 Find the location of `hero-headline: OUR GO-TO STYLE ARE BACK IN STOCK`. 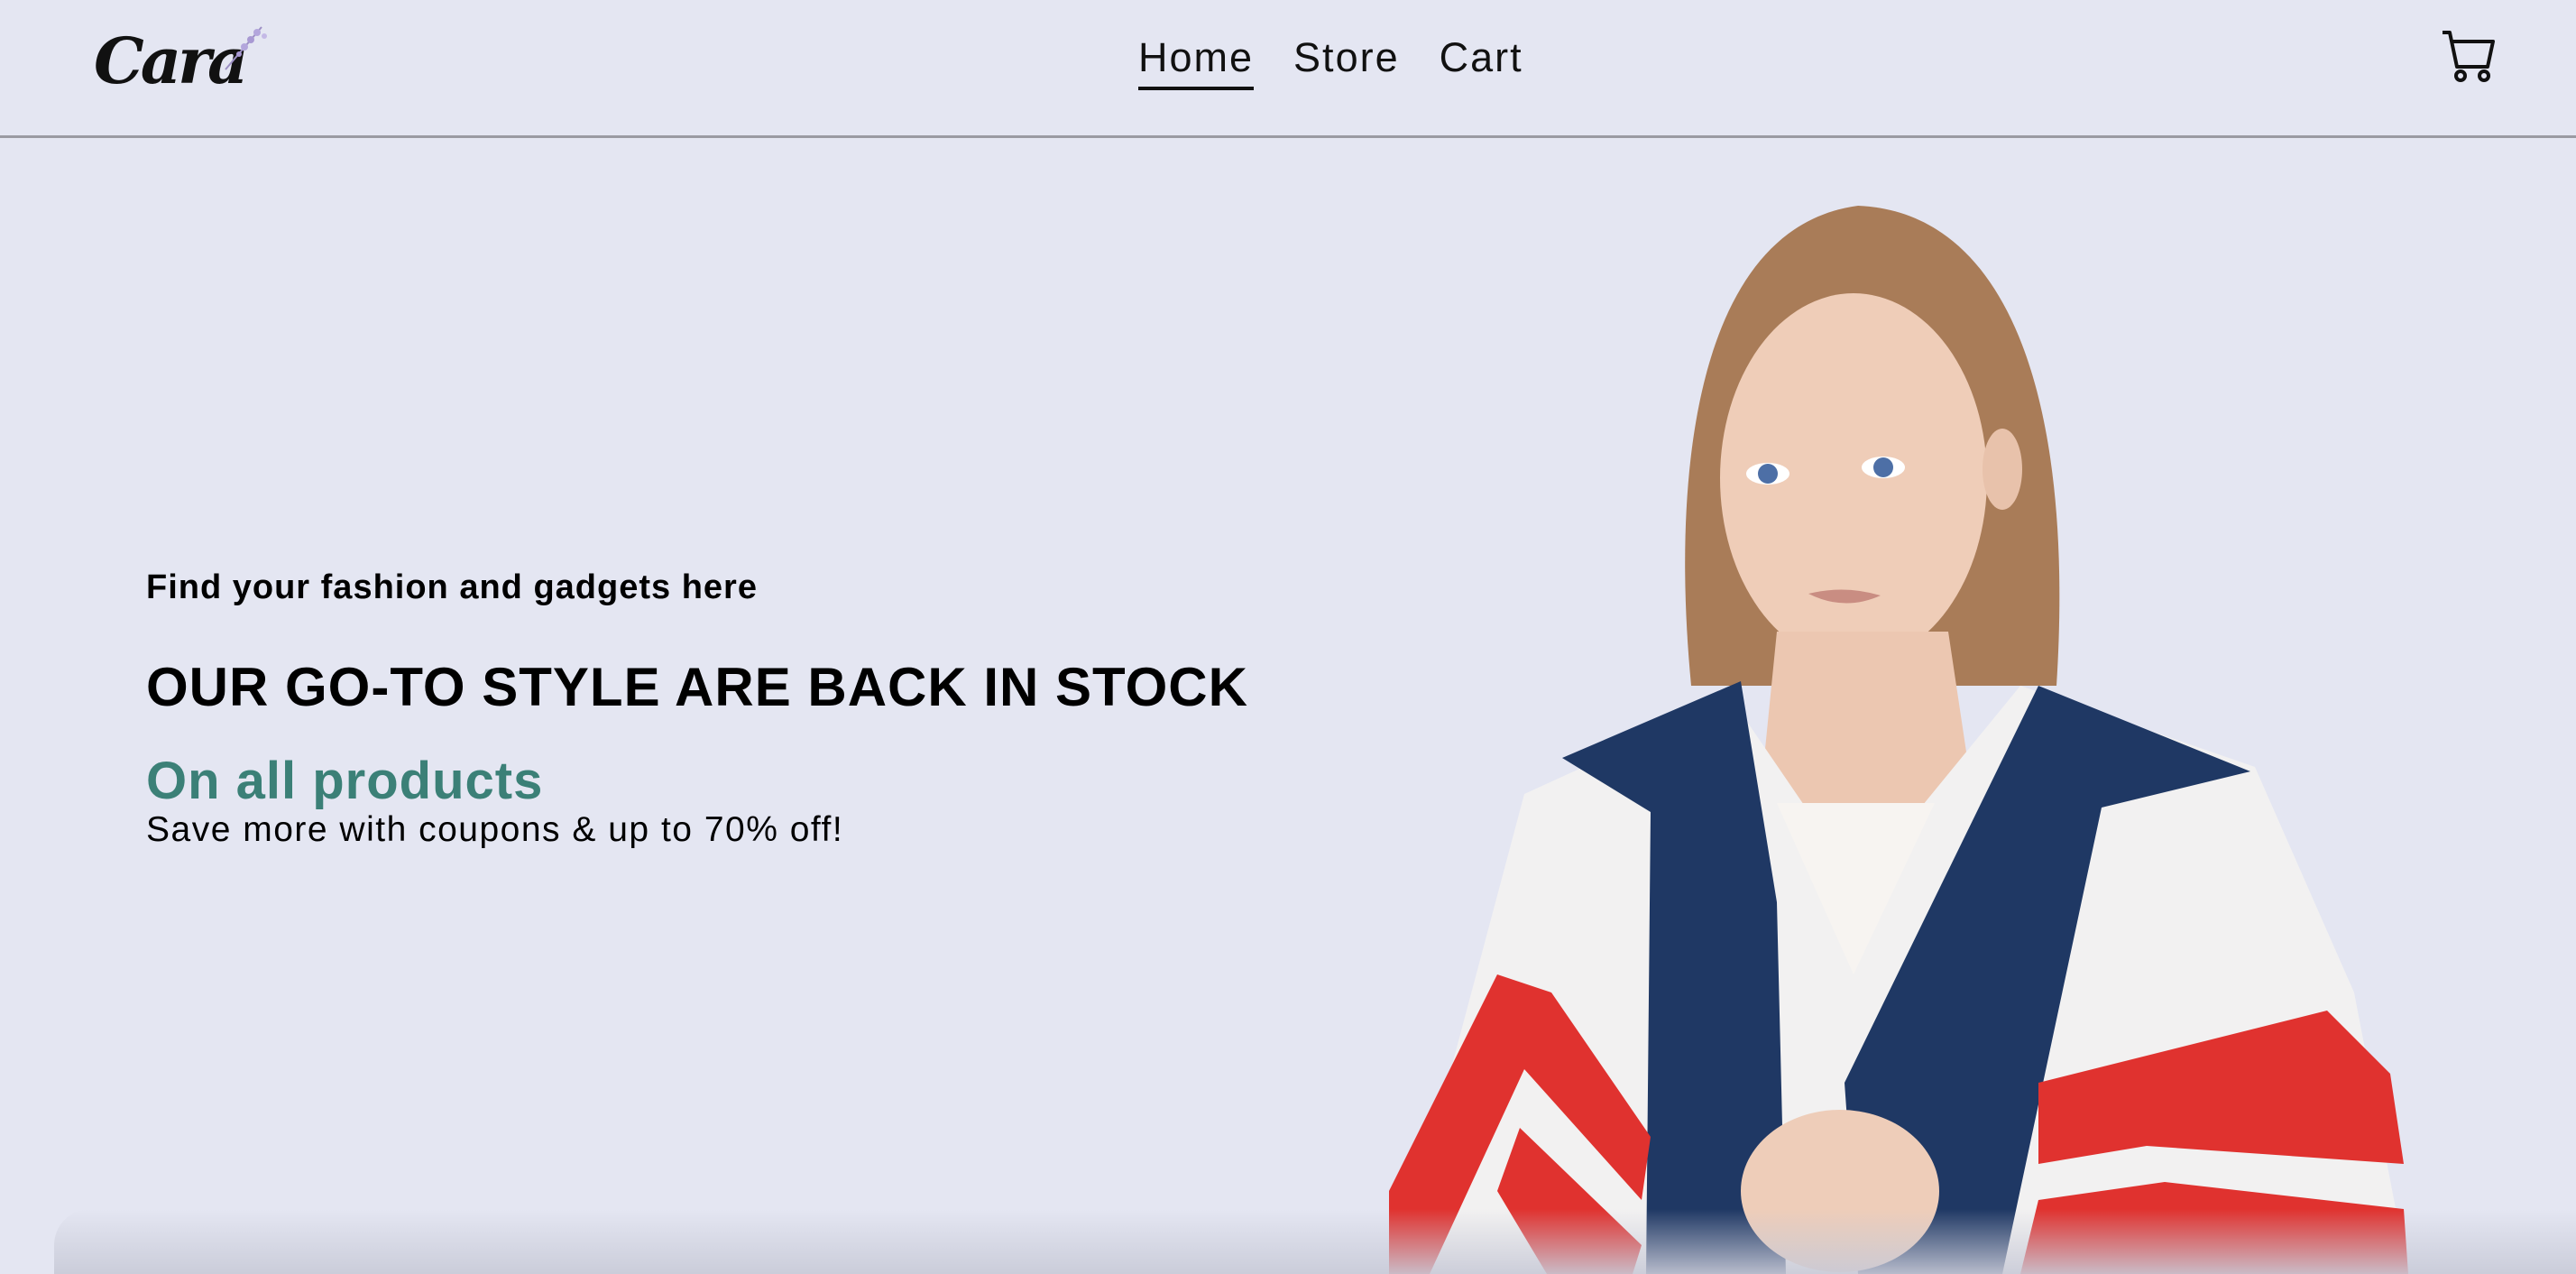

hero-headline: OUR GO-TO STYLE ARE BACK IN STOCK is located at coordinates (697, 687).